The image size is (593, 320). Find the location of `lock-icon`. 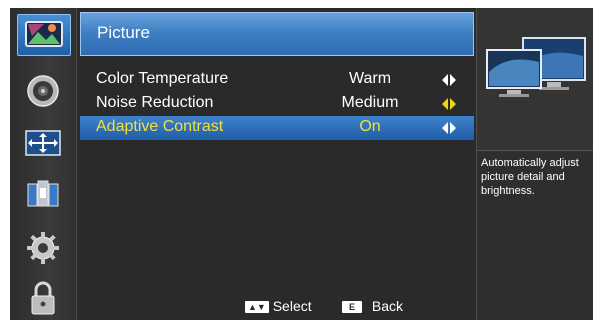

lock-icon is located at coordinates (43, 298).